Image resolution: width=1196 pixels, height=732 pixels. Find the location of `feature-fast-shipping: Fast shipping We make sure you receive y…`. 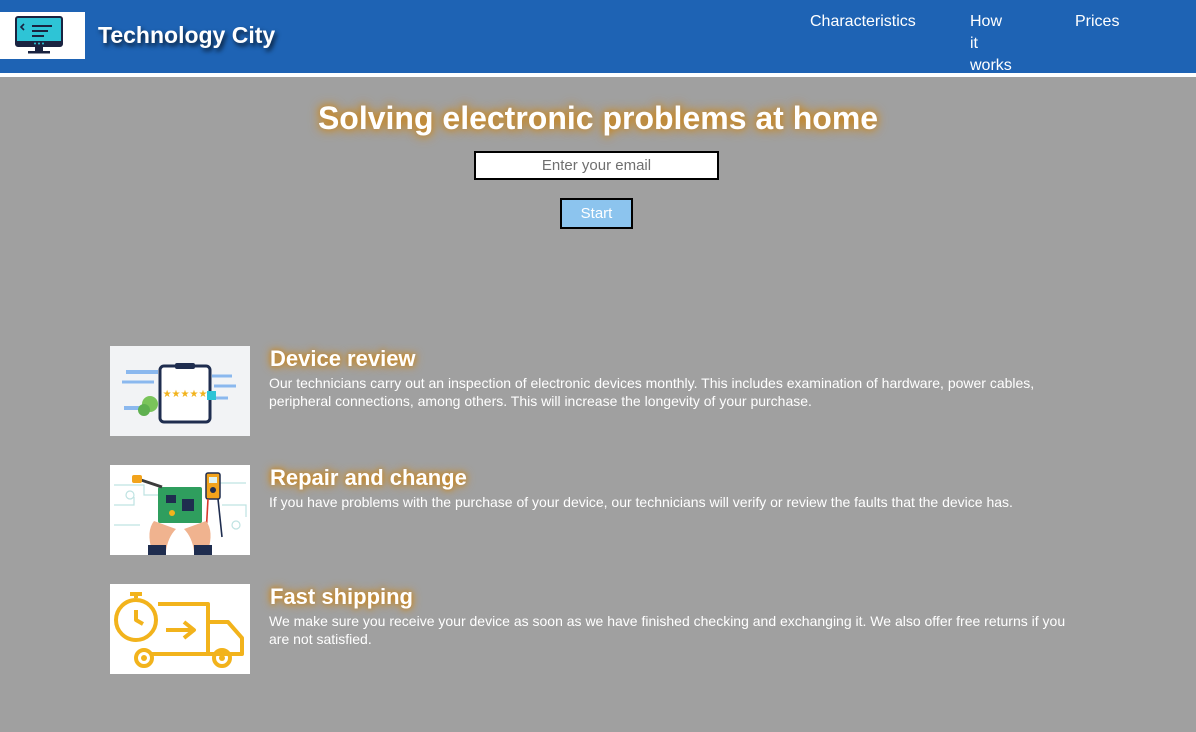

feature-fast-shipping: Fast shipping We make sure you receive y… is located at coordinates (590, 629).